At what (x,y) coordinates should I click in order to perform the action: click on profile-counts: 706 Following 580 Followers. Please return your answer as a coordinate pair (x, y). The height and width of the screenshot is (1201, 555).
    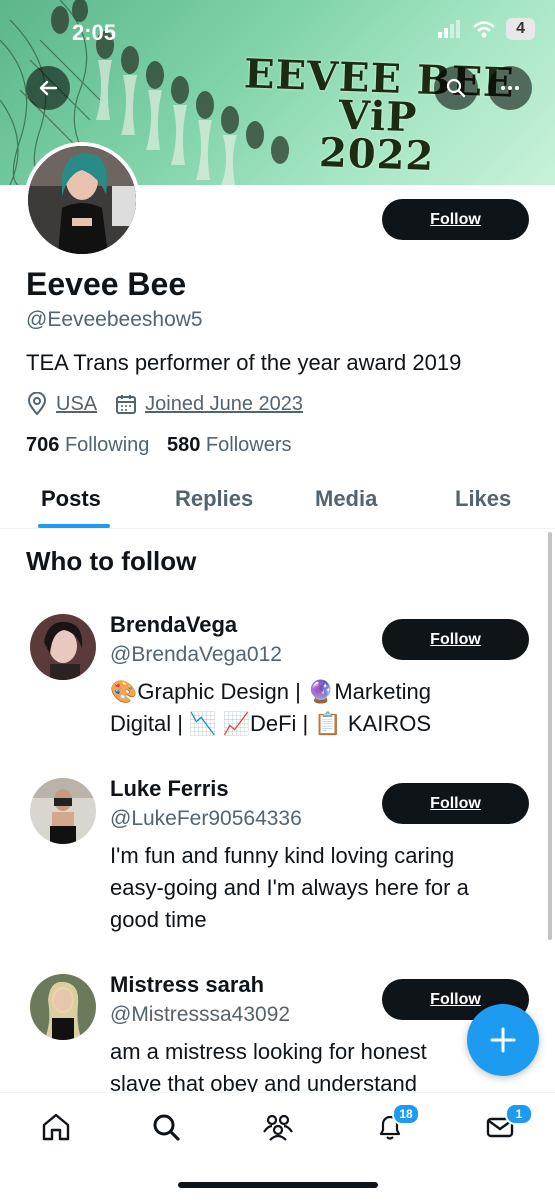
    Looking at the image, I should click on (159, 445).